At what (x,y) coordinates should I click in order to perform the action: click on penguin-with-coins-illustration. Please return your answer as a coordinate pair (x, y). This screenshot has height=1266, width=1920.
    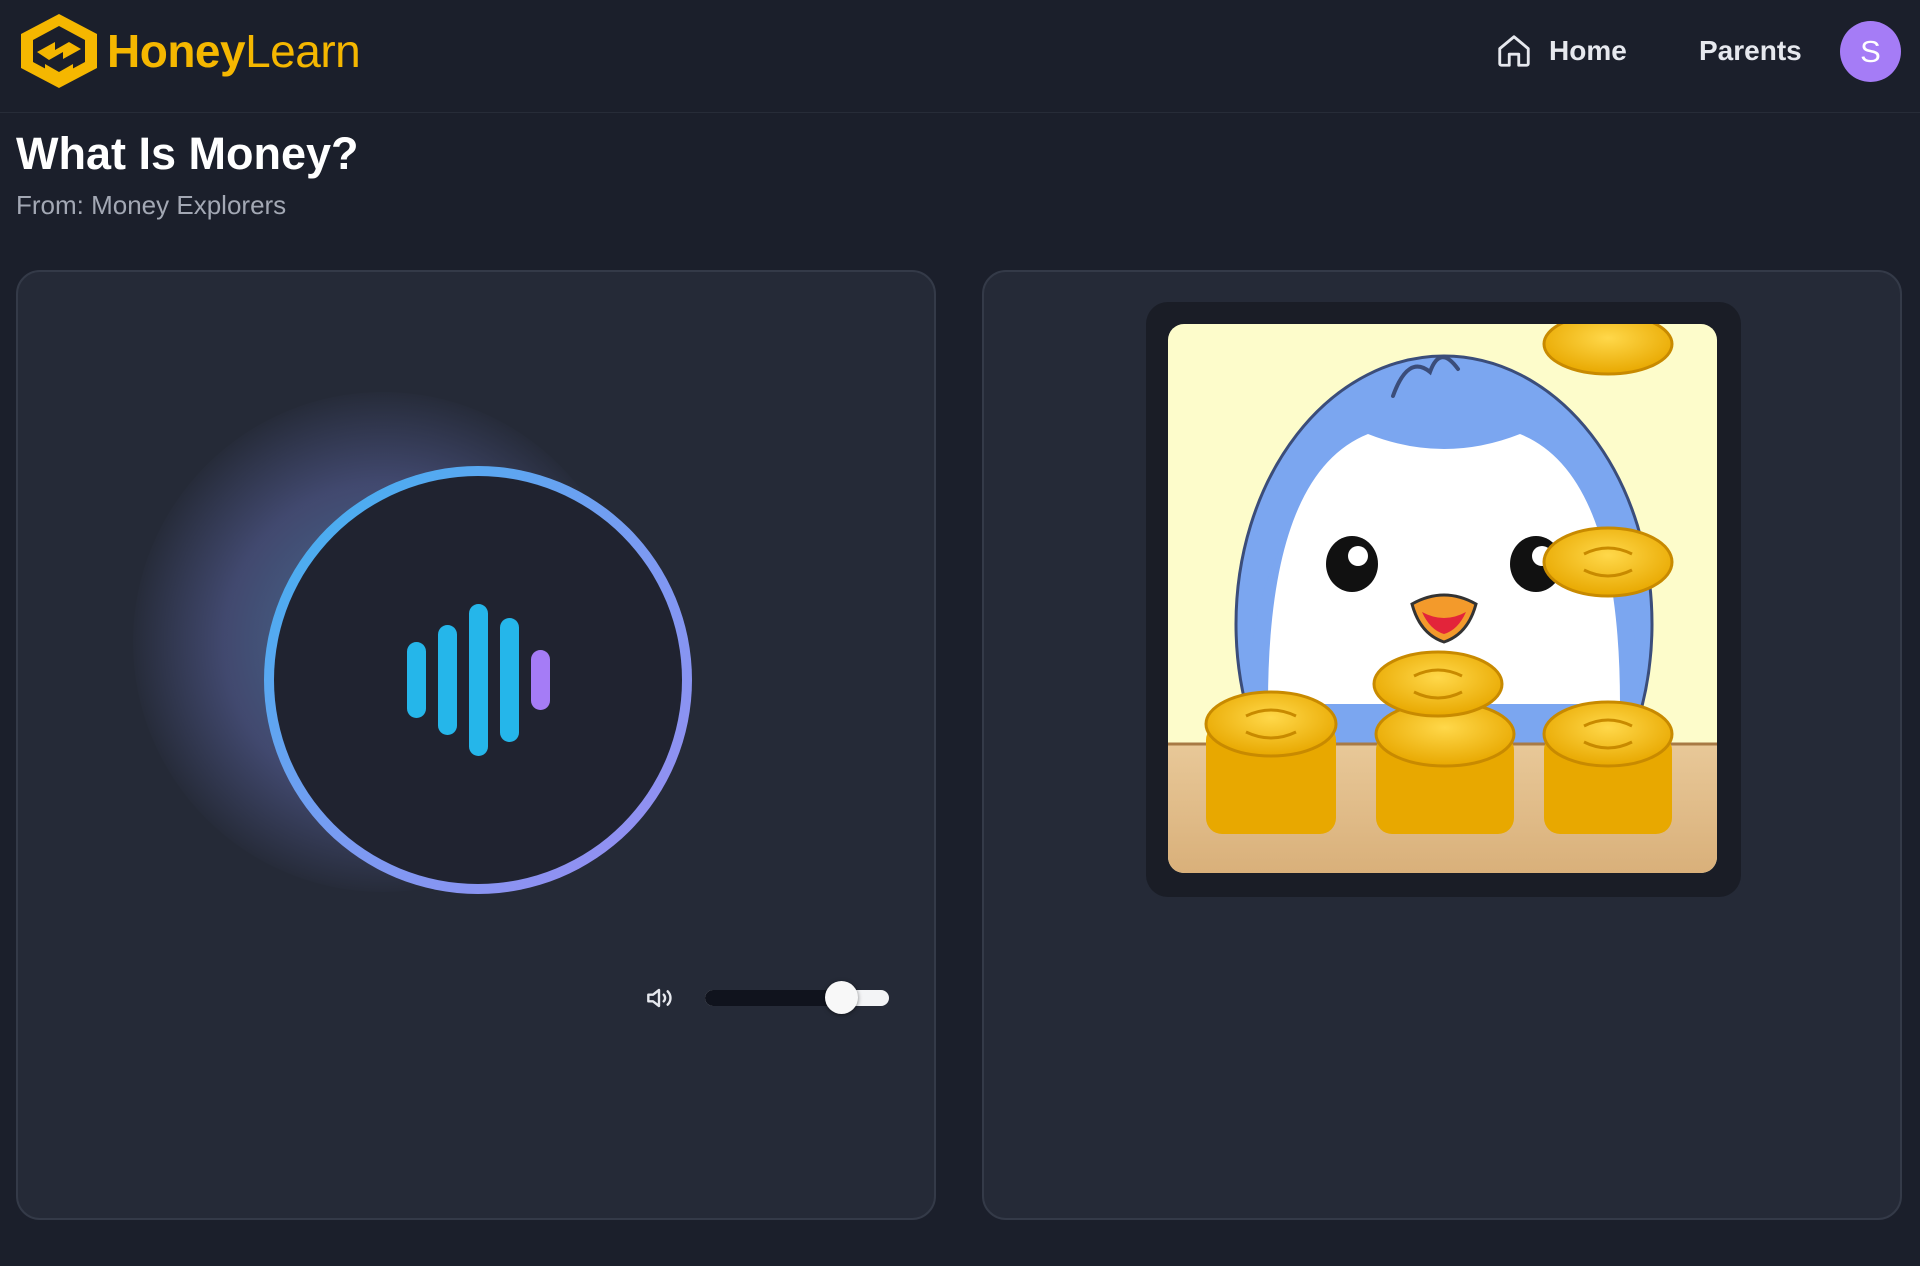
    Looking at the image, I should click on (1442, 598).